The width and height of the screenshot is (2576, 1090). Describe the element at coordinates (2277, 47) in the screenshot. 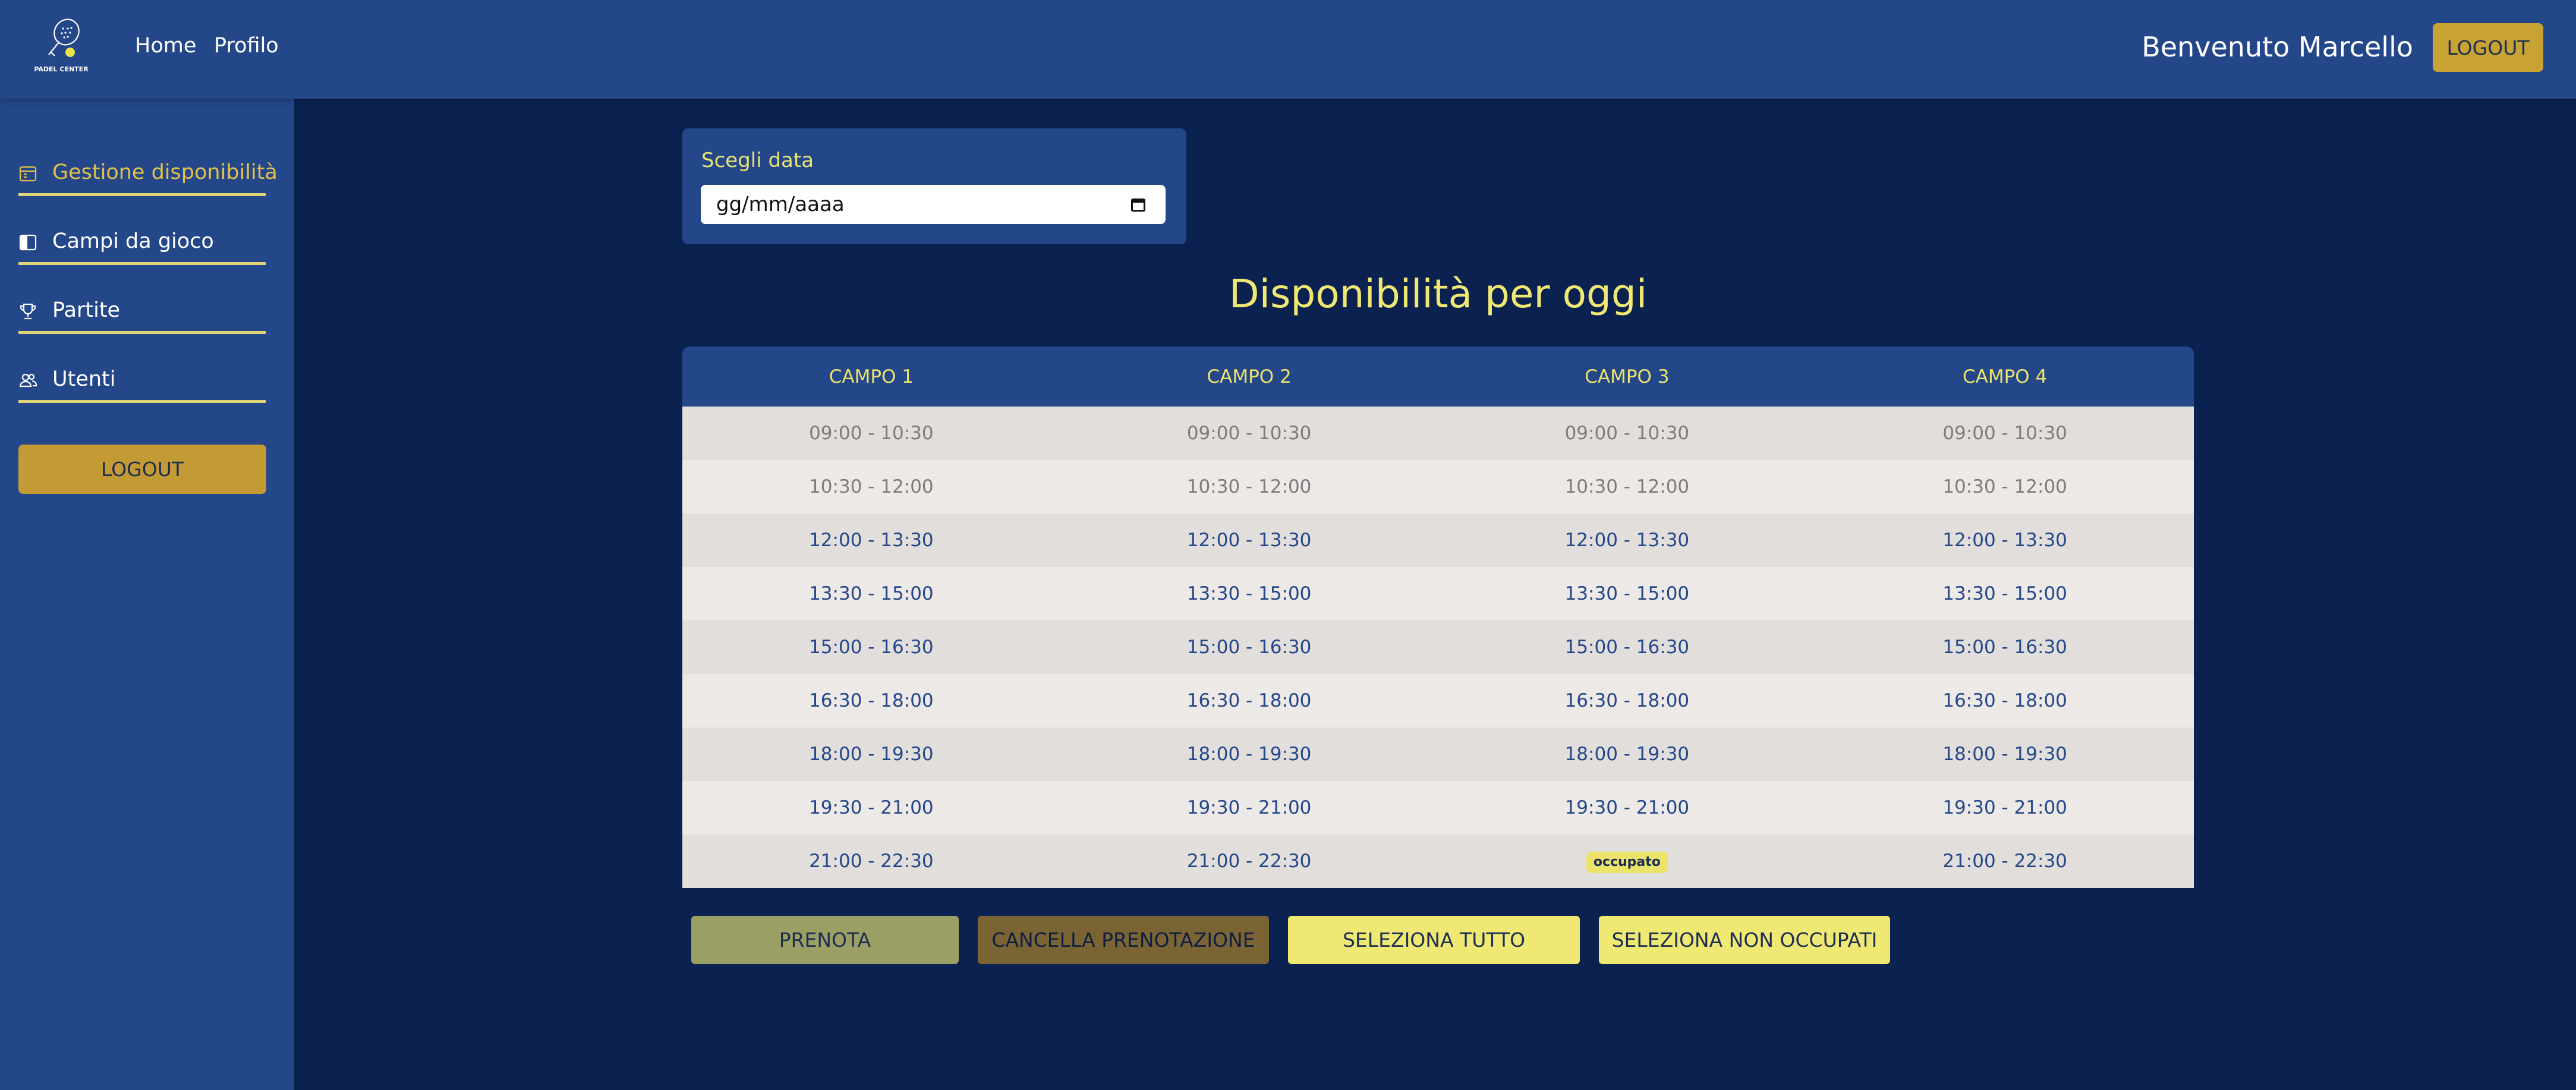

I see `welcome-message: Benvenuto Marcello` at that location.